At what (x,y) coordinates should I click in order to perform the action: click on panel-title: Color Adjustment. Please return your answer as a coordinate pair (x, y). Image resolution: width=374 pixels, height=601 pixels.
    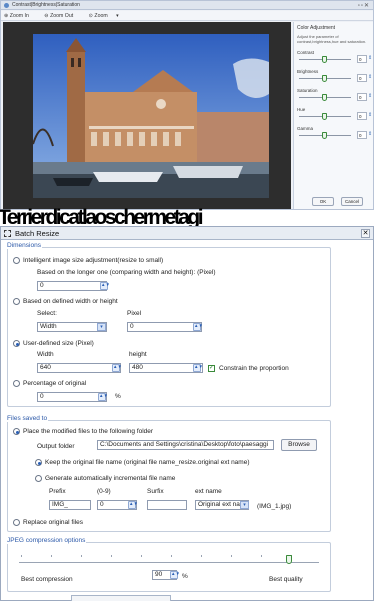
    Looking at the image, I should click on (316, 28).